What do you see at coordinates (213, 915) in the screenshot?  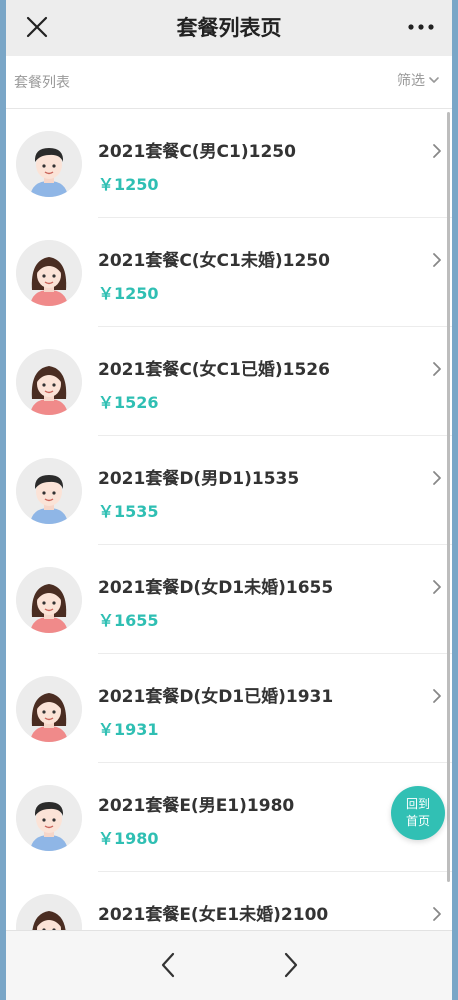 I see `package-name: 2021套餐E(女E1未婚)2100` at bounding box center [213, 915].